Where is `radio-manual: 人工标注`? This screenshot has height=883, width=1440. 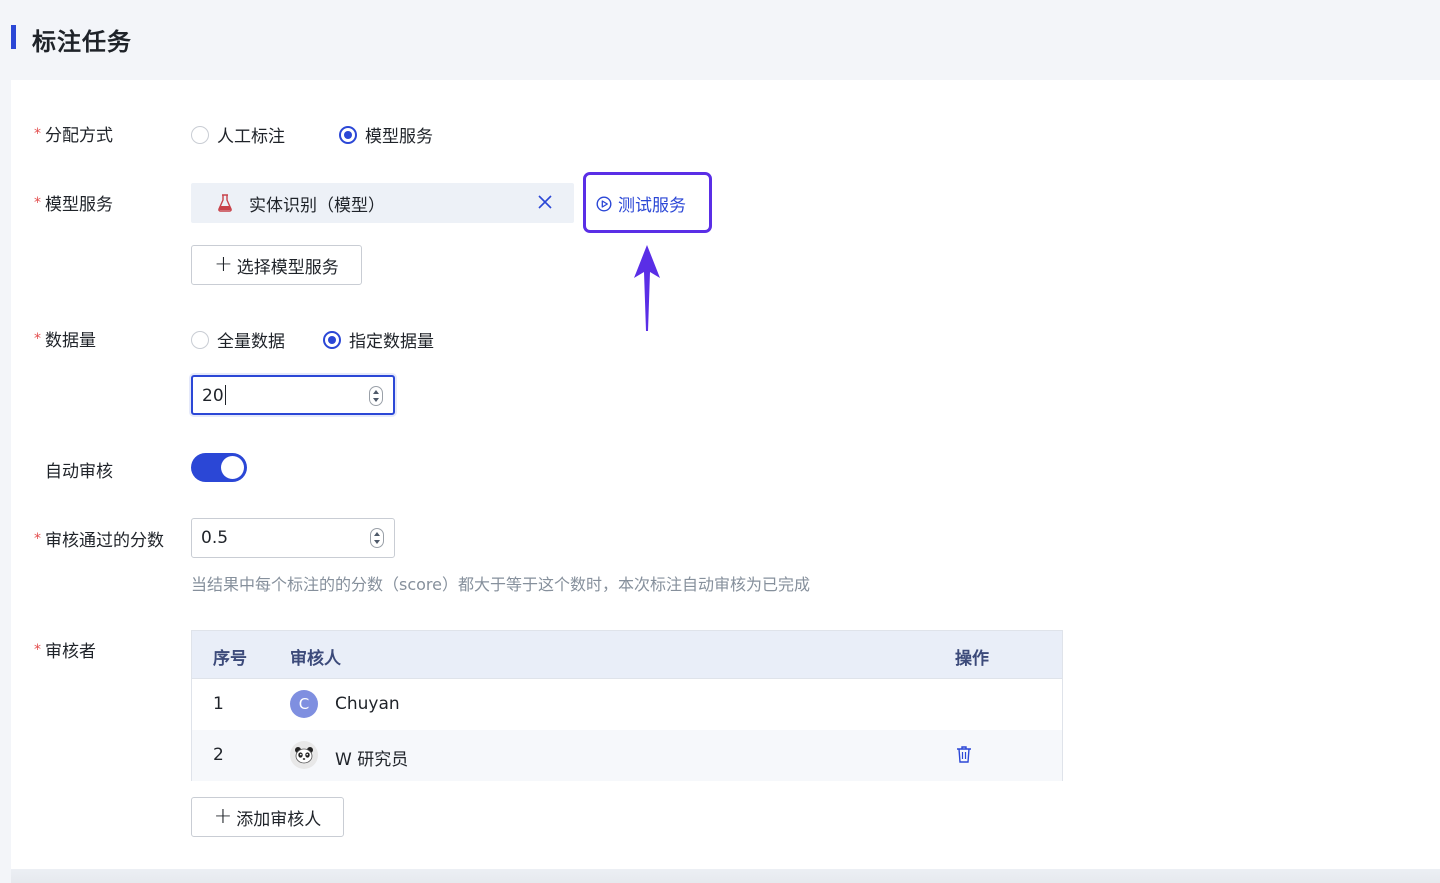
radio-manual: 人工标注 is located at coordinates (238, 134).